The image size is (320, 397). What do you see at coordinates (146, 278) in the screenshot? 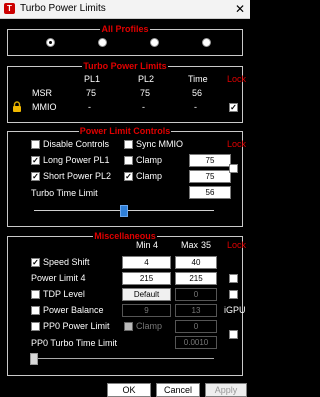
I see `power-limit-4-input-1: 215` at bounding box center [146, 278].